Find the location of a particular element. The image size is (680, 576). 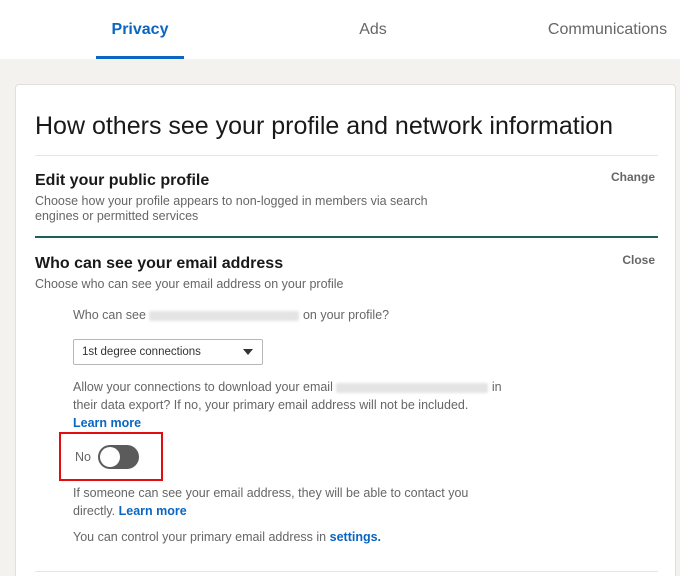

section-divider is located at coordinates (346, 237).